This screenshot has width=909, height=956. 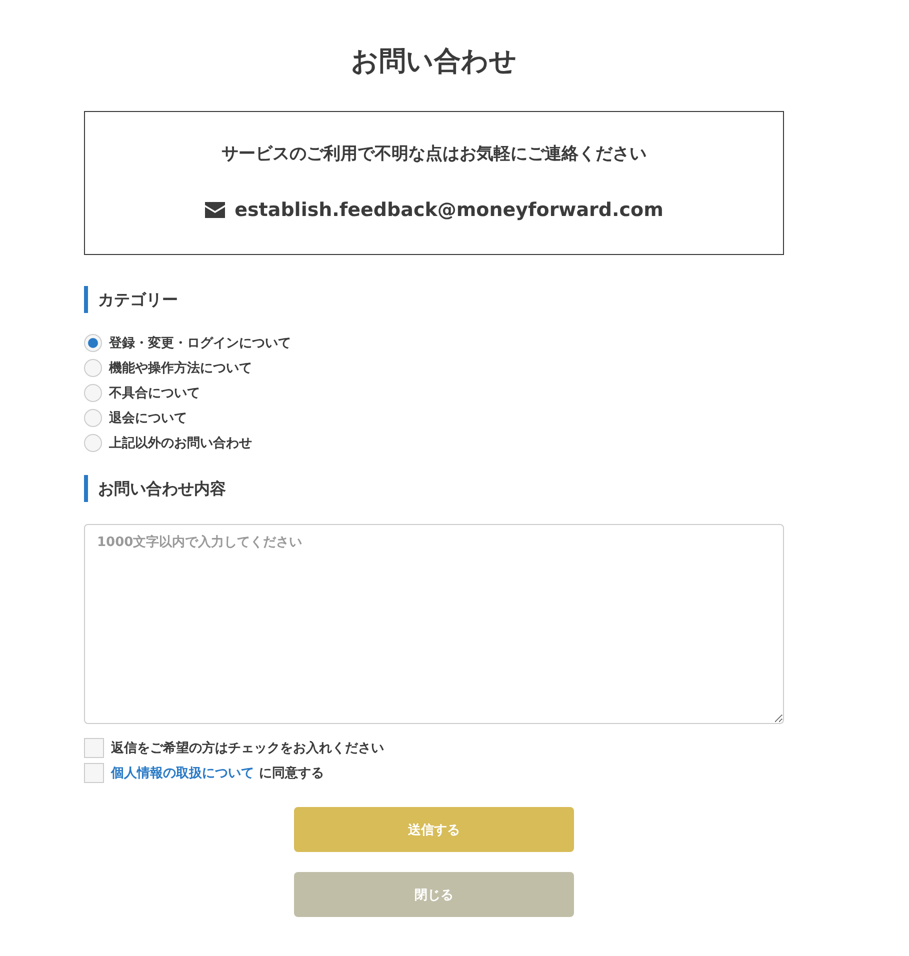 What do you see at coordinates (291, 773) in the screenshot?
I see `checkbox-label: に同意する` at bounding box center [291, 773].